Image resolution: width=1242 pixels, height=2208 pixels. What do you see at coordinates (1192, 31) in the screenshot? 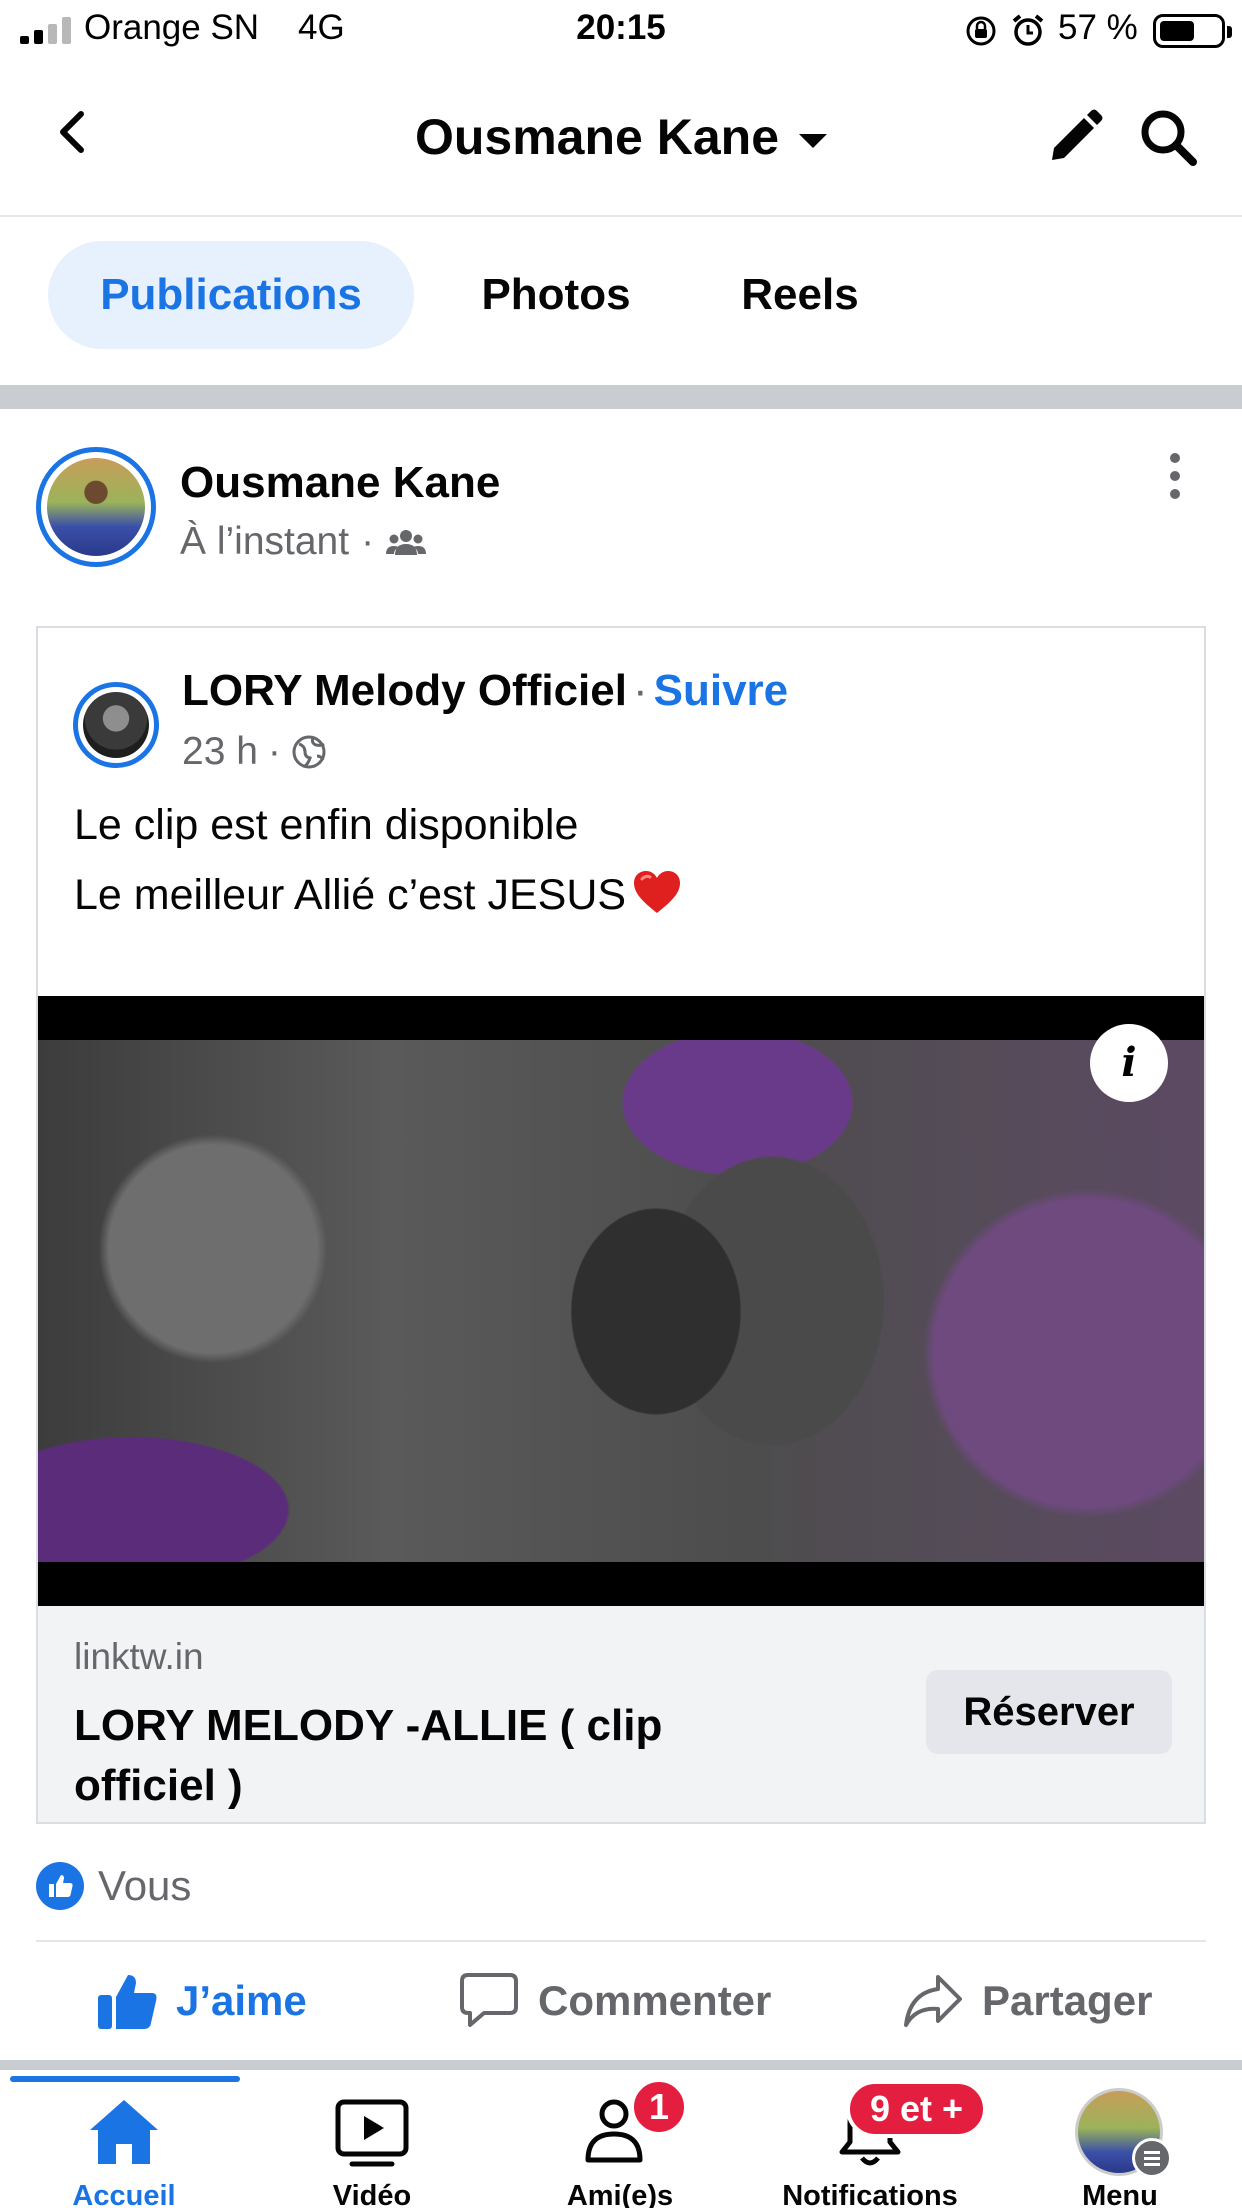
I see `battery-icon` at bounding box center [1192, 31].